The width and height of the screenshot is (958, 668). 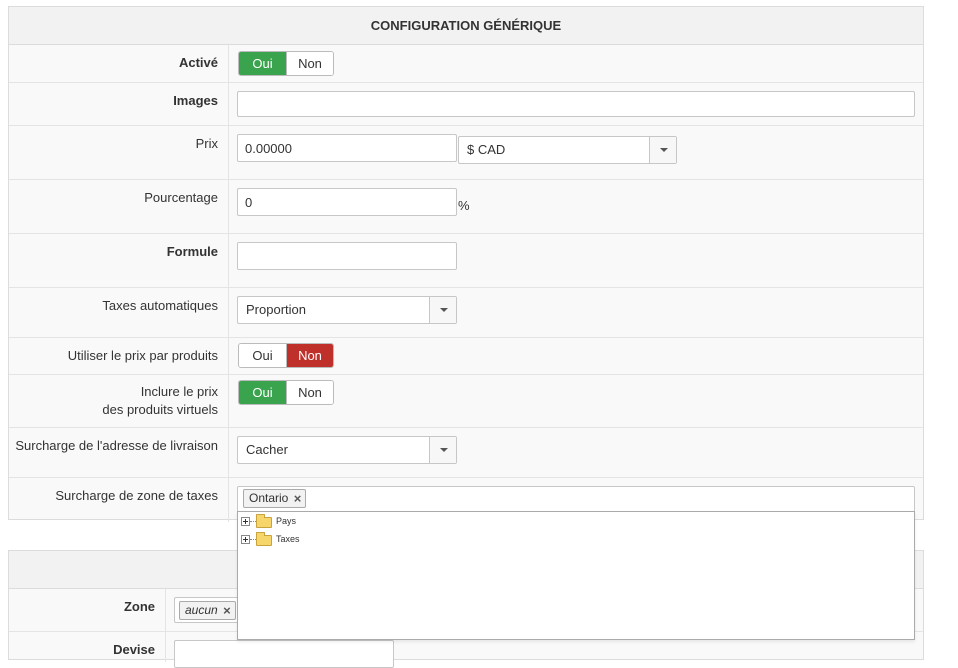 I want to click on price-label: Prix, so click(x=119, y=152).